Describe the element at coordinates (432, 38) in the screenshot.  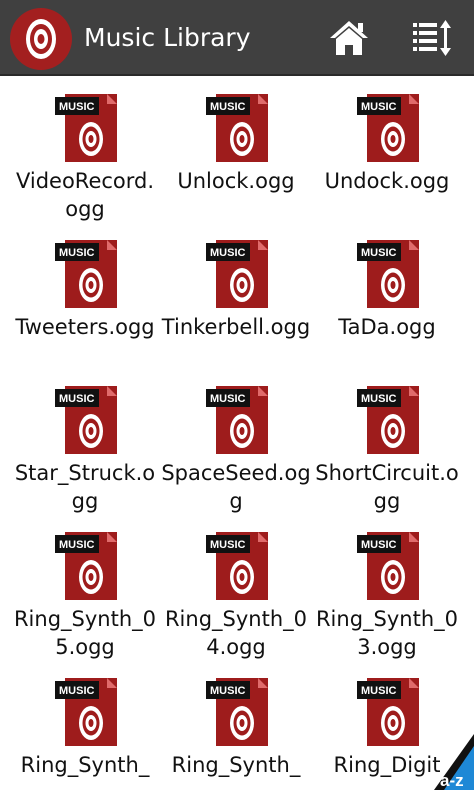
I see `sort-list-icon` at that location.